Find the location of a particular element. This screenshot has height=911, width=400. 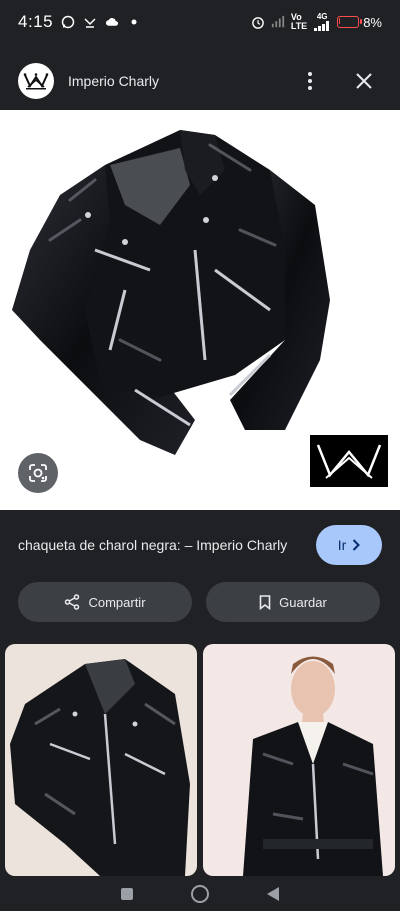

battery: 8% is located at coordinates (359, 22).